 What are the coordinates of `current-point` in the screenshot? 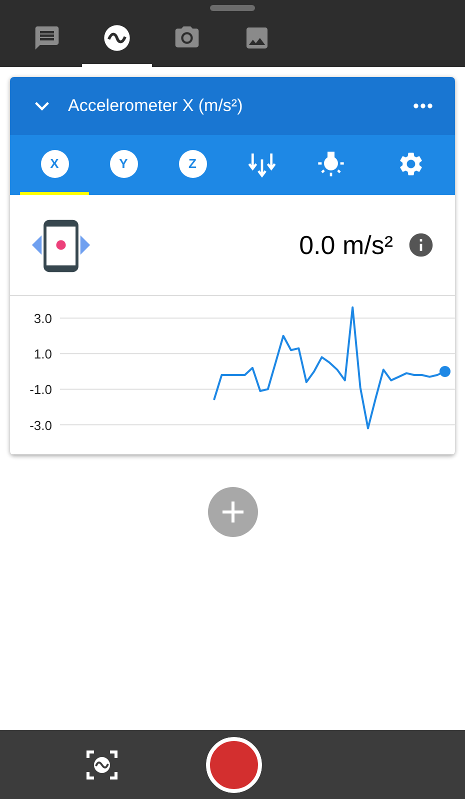 It's located at (445, 371).